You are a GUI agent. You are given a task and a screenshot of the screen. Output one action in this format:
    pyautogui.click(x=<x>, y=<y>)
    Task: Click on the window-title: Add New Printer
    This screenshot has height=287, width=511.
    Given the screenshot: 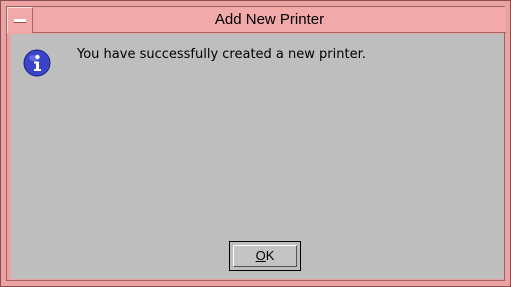 What is the action you would take?
    pyautogui.click(x=269, y=19)
    